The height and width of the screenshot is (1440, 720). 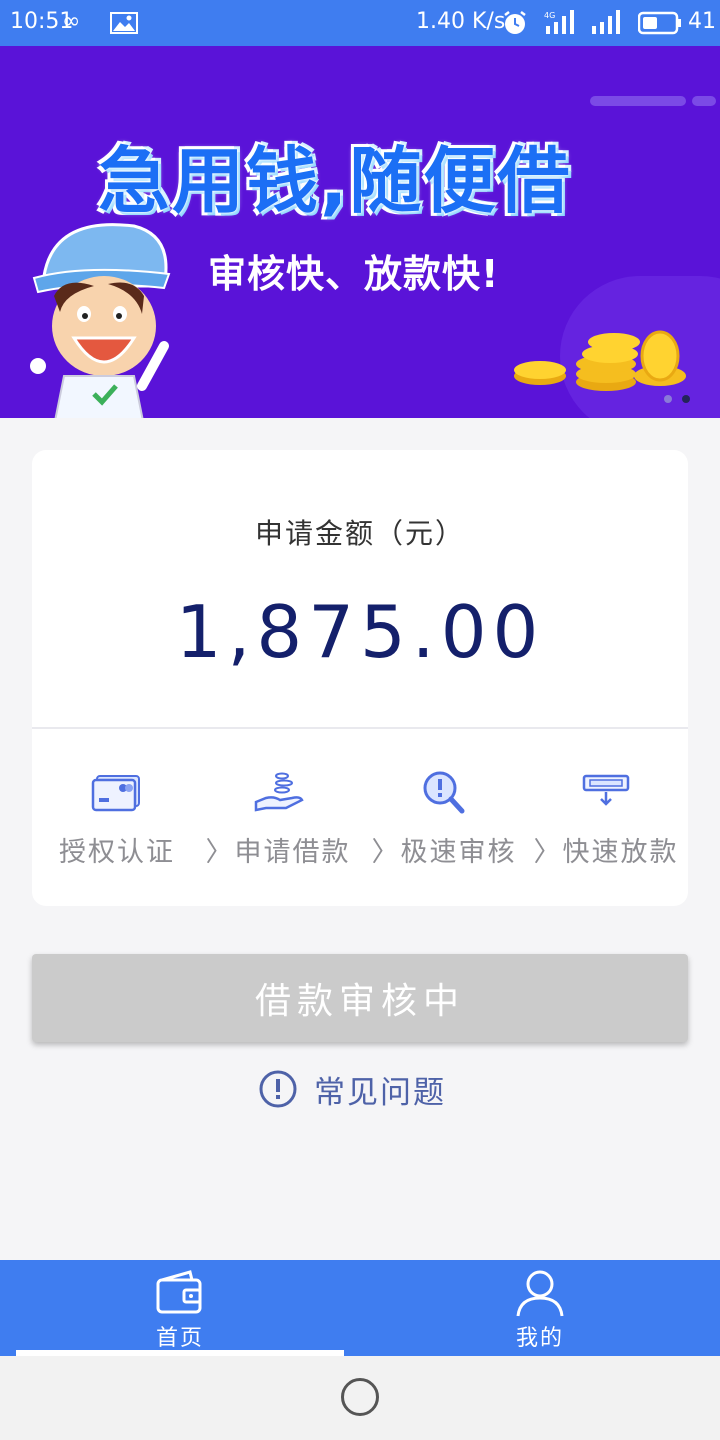 I want to click on infinity-icon: ∞, so click(x=71, y=21).